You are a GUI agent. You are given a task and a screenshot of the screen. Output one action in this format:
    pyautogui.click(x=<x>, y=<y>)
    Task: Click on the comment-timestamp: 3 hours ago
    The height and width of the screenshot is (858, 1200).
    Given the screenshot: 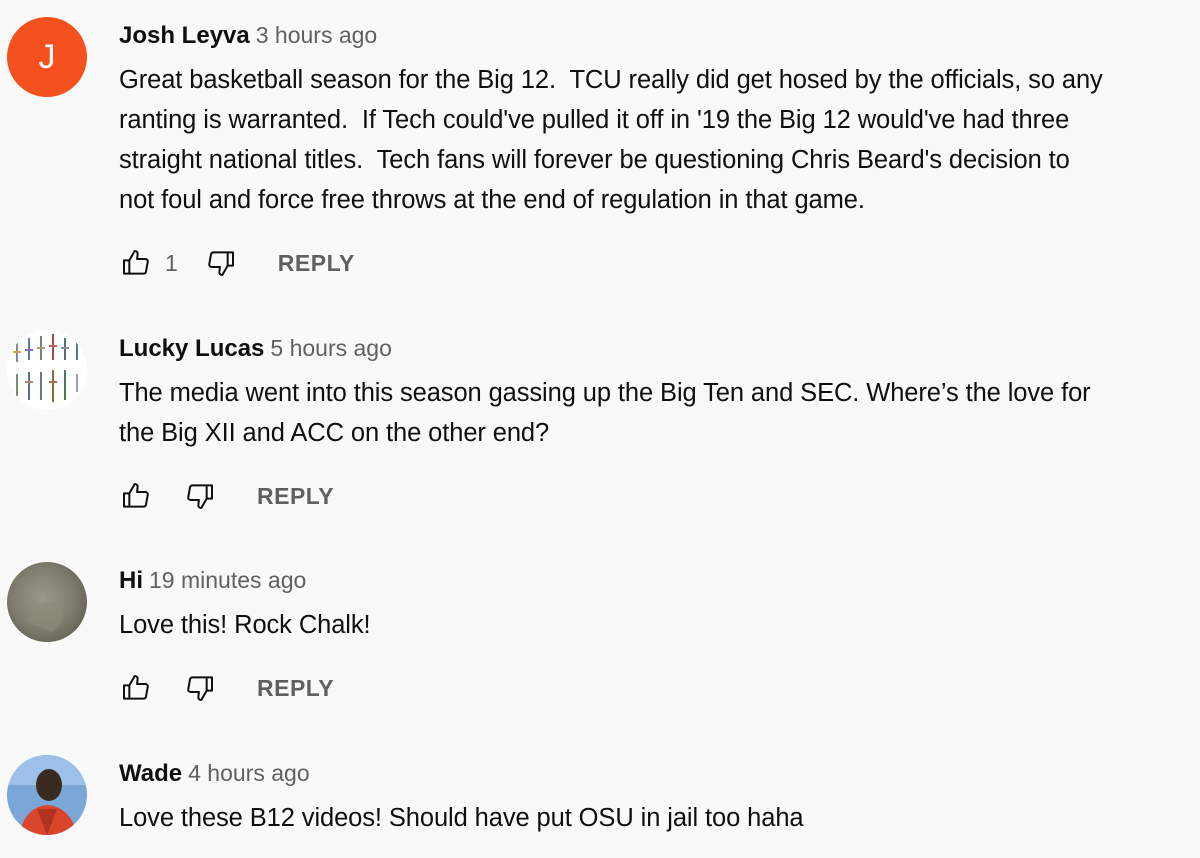 What is the action you would take?
    pyautogui.click(x=316, y=35)
    